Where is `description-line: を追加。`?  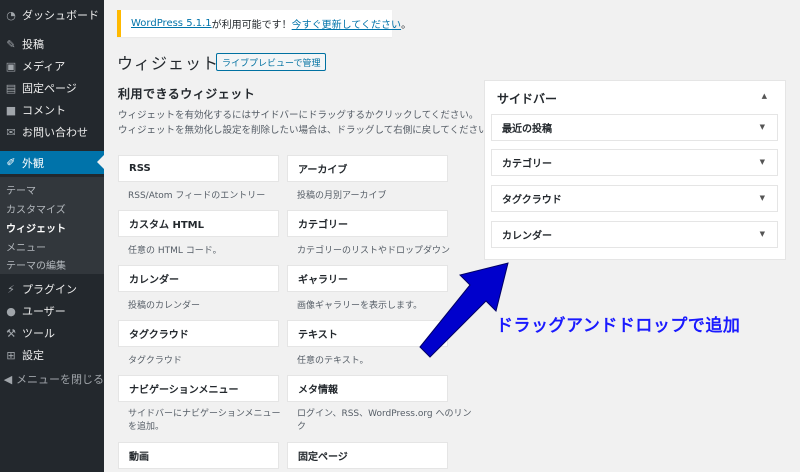
description-line: を追加。 is located at coordinates (146, 427).